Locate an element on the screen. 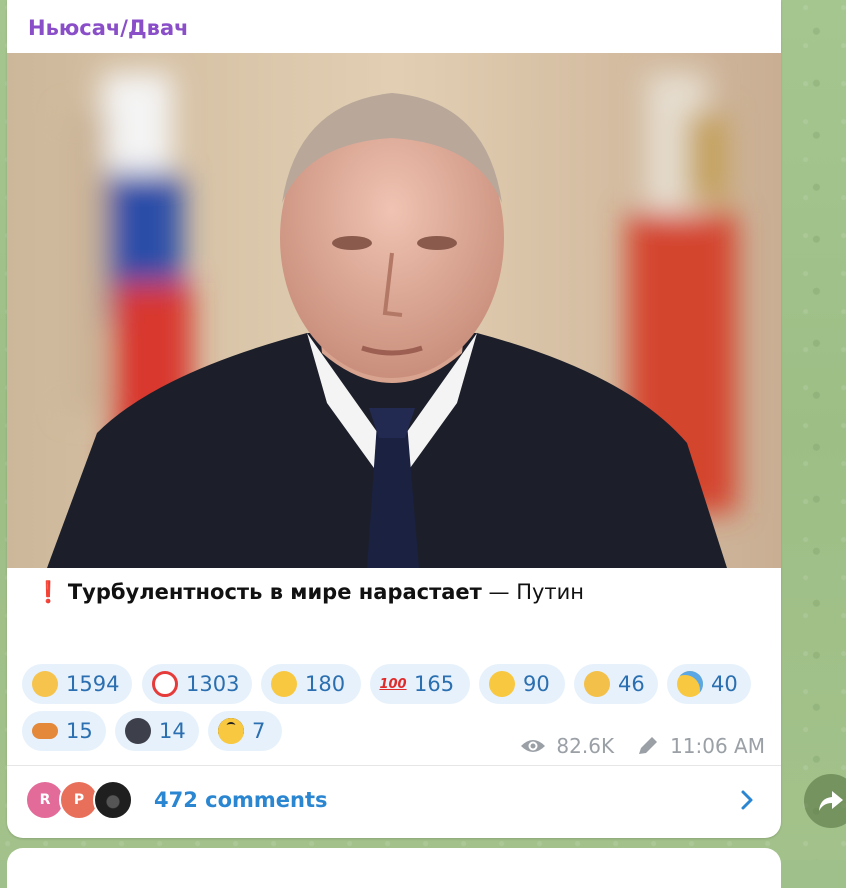 This screenshot has width=846, height=888. exclamation-icon: ❗ is located at coordinates (48, 592).